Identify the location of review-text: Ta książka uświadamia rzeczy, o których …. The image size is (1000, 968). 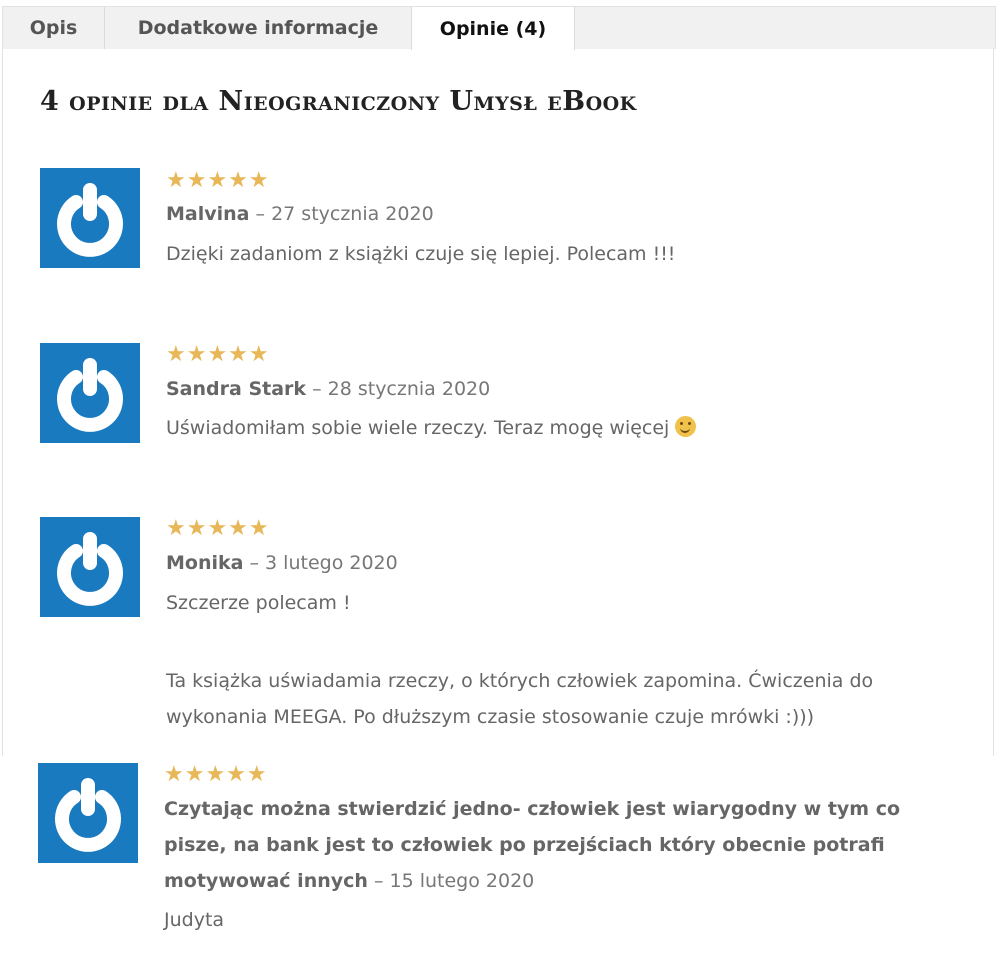
(520, 681).